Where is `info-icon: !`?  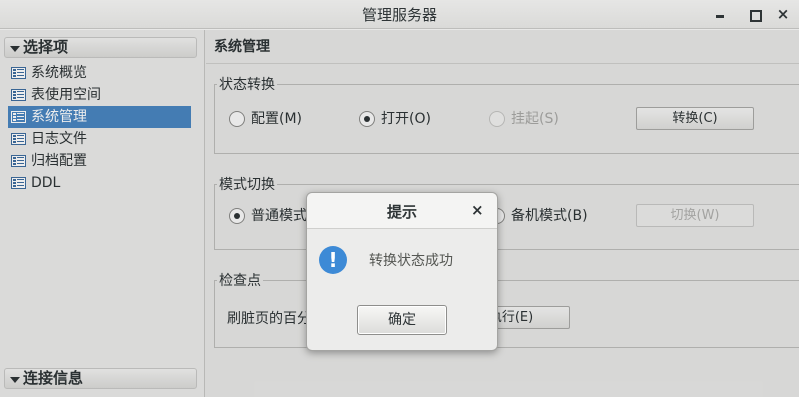
info-icon: ! is located at coordinates (333, 260).